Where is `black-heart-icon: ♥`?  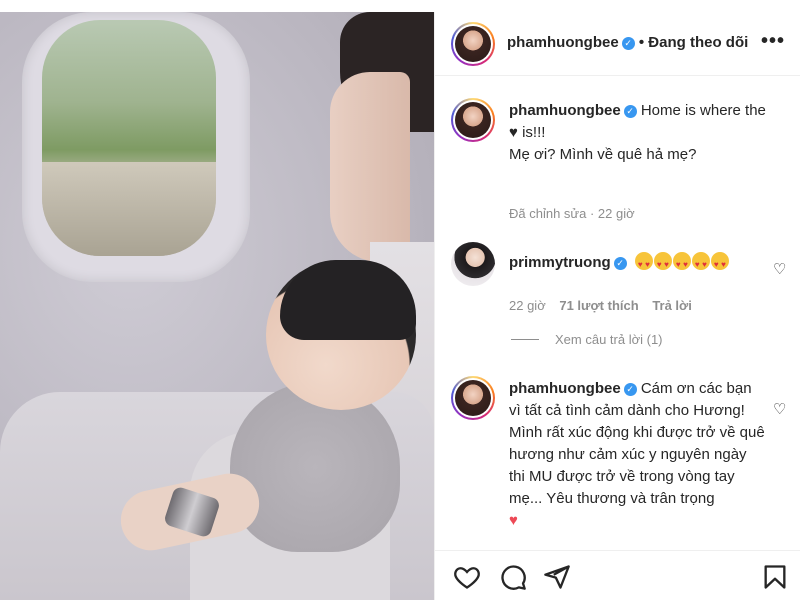
black-heart-icon: ♥ is located at coordinates (513, 132).